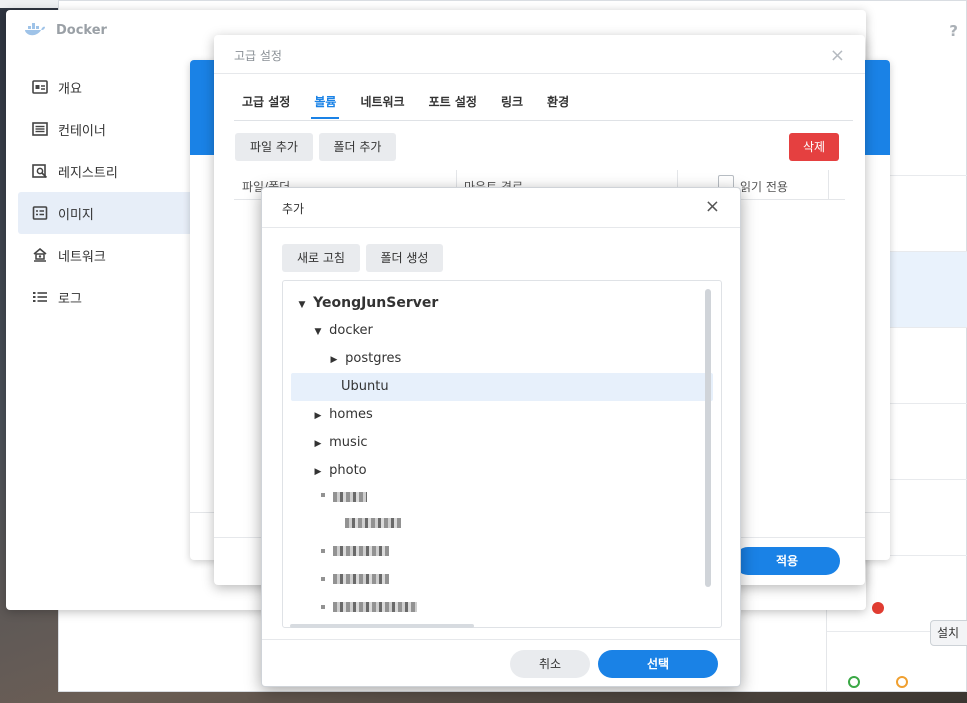 This screenshot has height=703, width=967. What do you see at coordinates (373, 358) in the screenshot?
I see `tree-item-label: postgres` at bounding box center [373, 358].